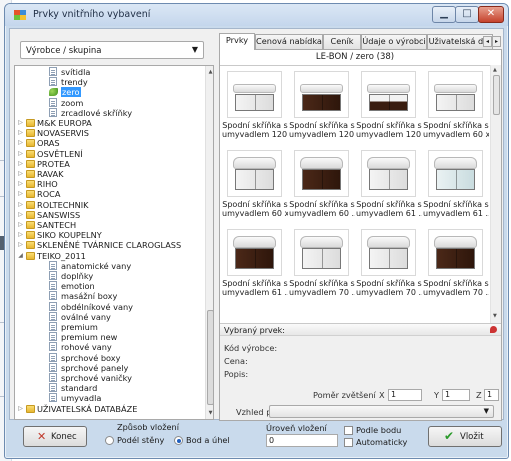 This screenshot has width=511, height=461. Describe the element at coordinates (456, 395) in the screenshot. I see `scale-y-input: 1` at that location.